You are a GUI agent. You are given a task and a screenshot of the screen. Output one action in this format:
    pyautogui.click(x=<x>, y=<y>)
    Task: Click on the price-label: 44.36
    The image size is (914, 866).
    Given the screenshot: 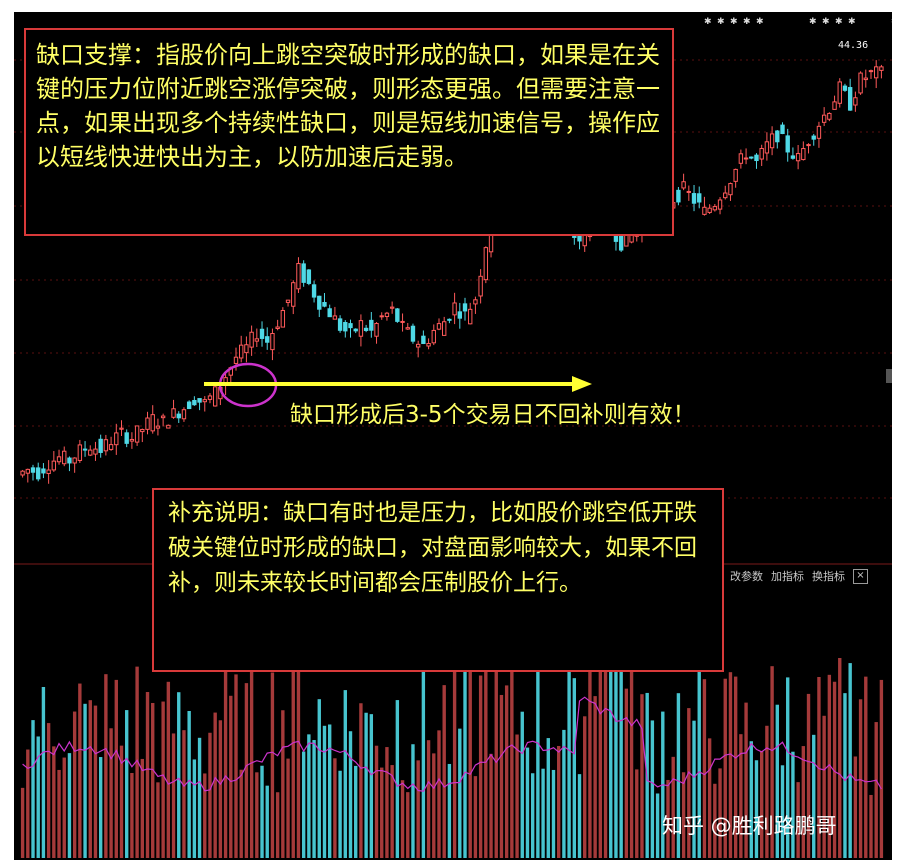 What is the action you would take?
    pyautogui.click(x=853, y=45)
    